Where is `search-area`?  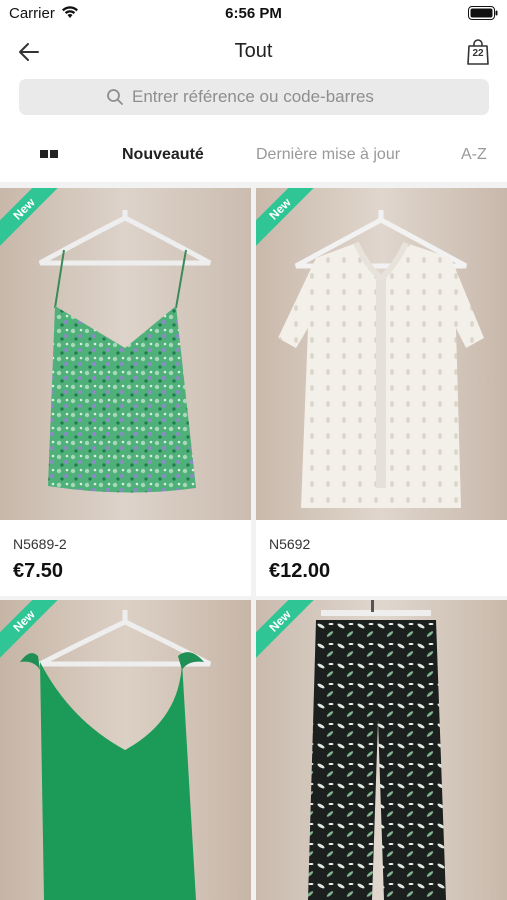
search-area is located at coordinates (253, 102).